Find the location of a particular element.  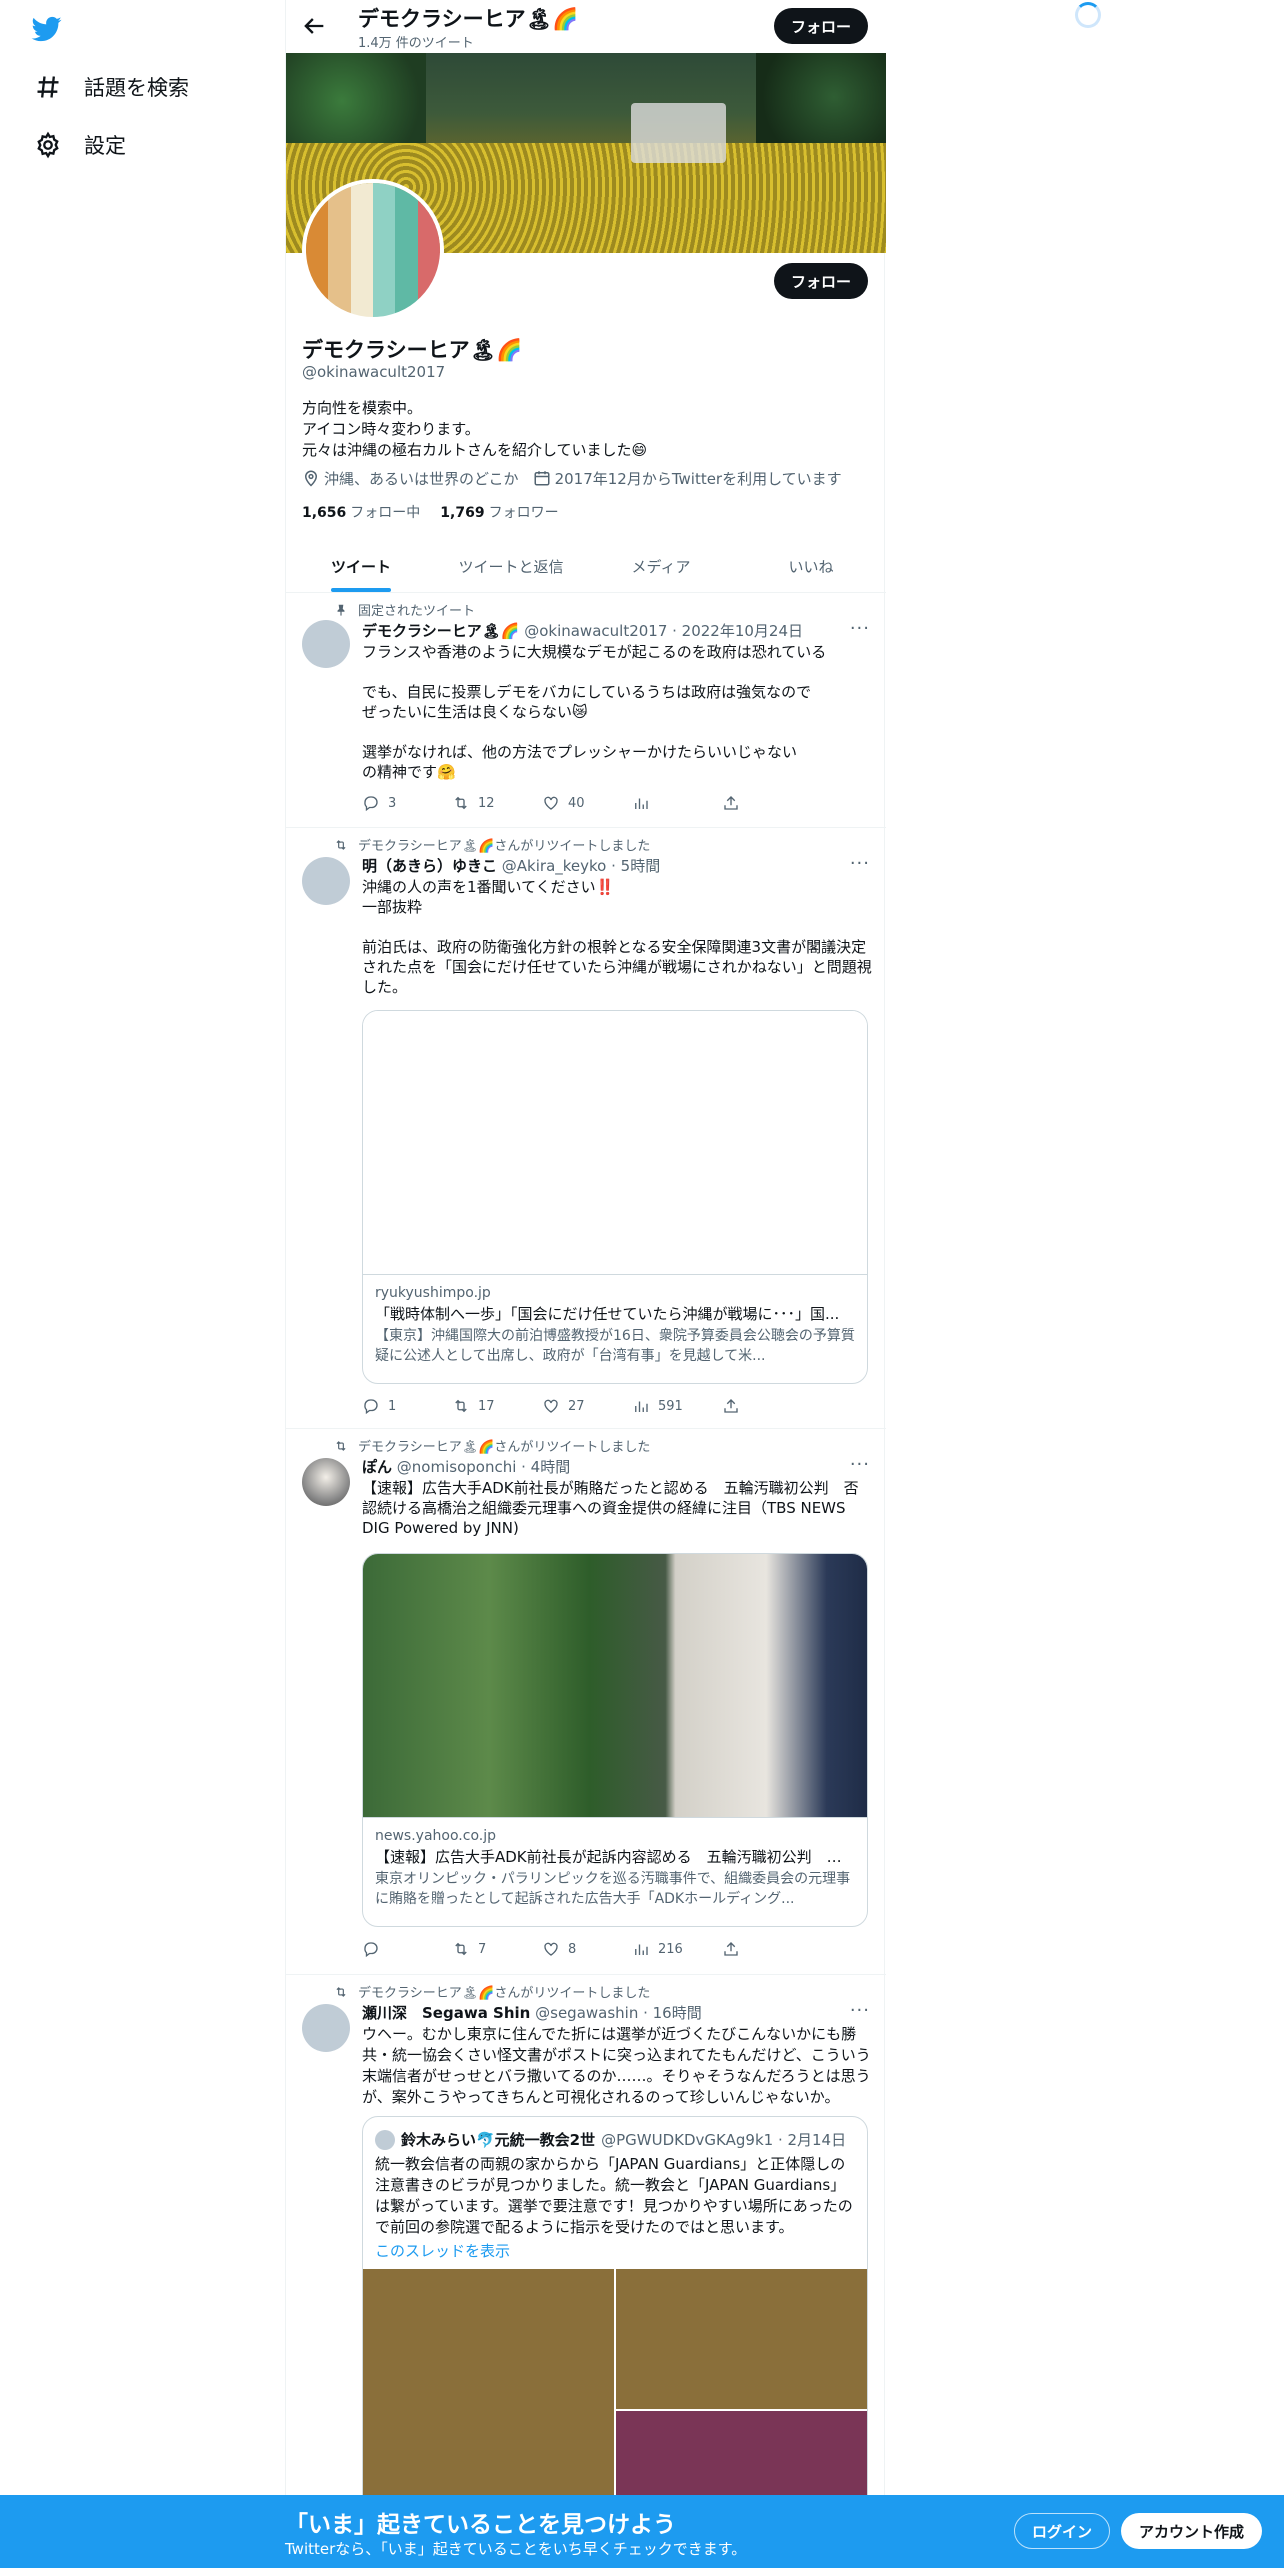

header-follow-button: フォロー is located at coordinates (821, 26).